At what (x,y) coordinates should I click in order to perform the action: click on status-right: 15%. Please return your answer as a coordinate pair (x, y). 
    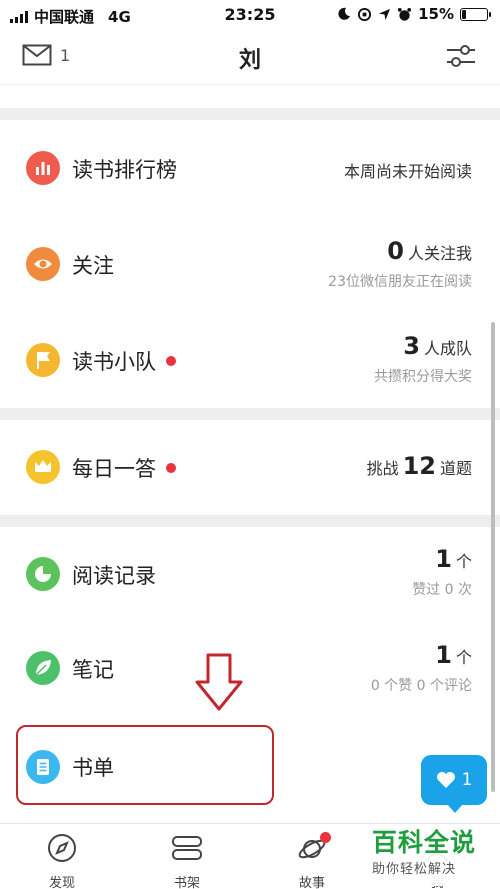
    Looking at the image, I should click on (414, 14).